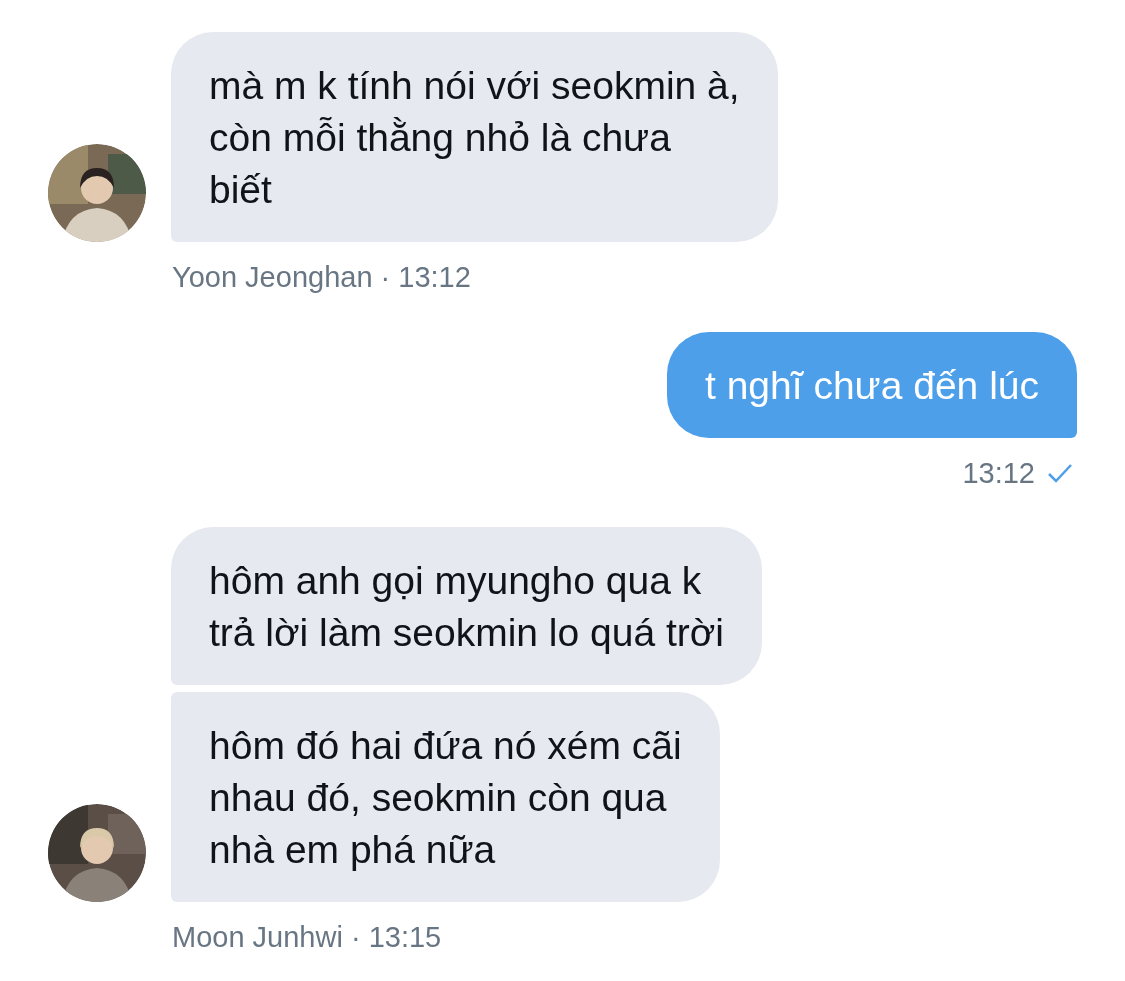 The image size is (1125, 981). I want to click on message-time: 13:12, so click(998, 473).